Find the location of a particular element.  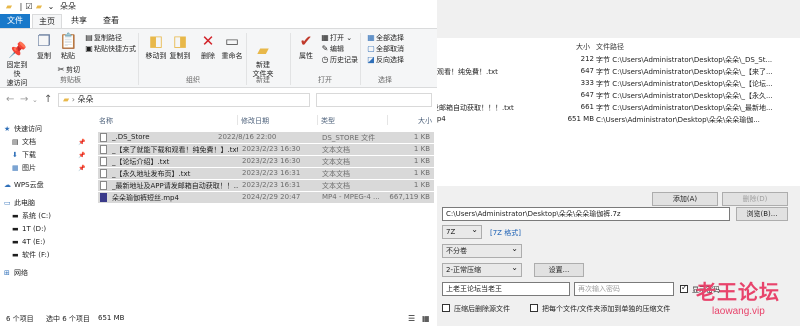

column-date: 修改日期 is located at coordinates (255, 121).